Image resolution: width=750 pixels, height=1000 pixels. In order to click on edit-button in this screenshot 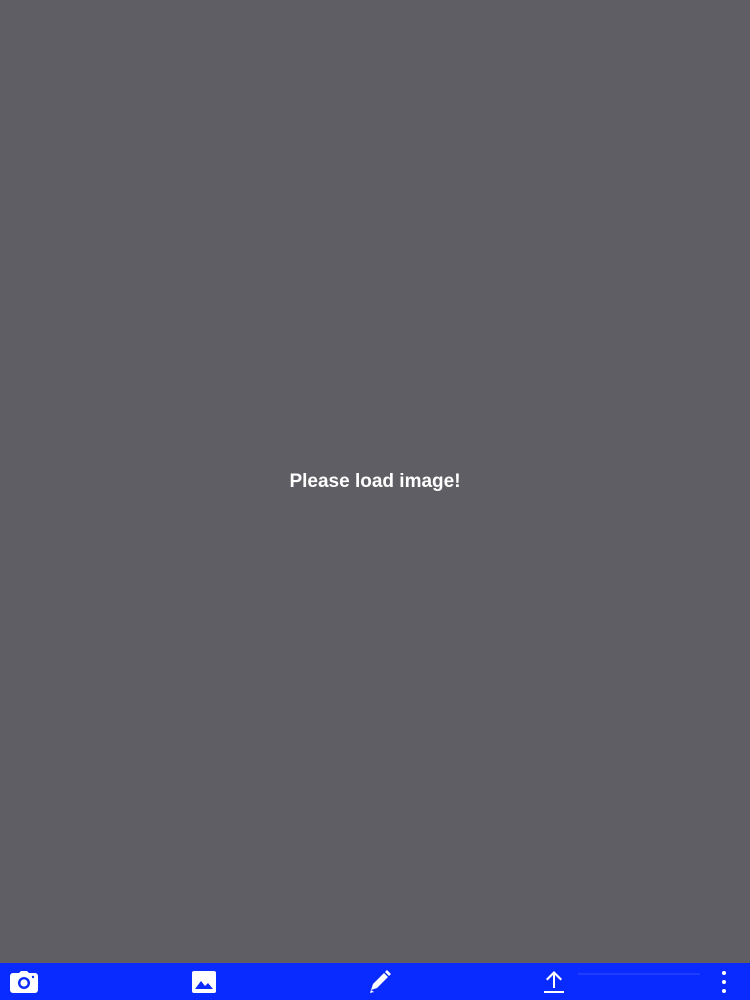, I will do `click(380, 981)`.